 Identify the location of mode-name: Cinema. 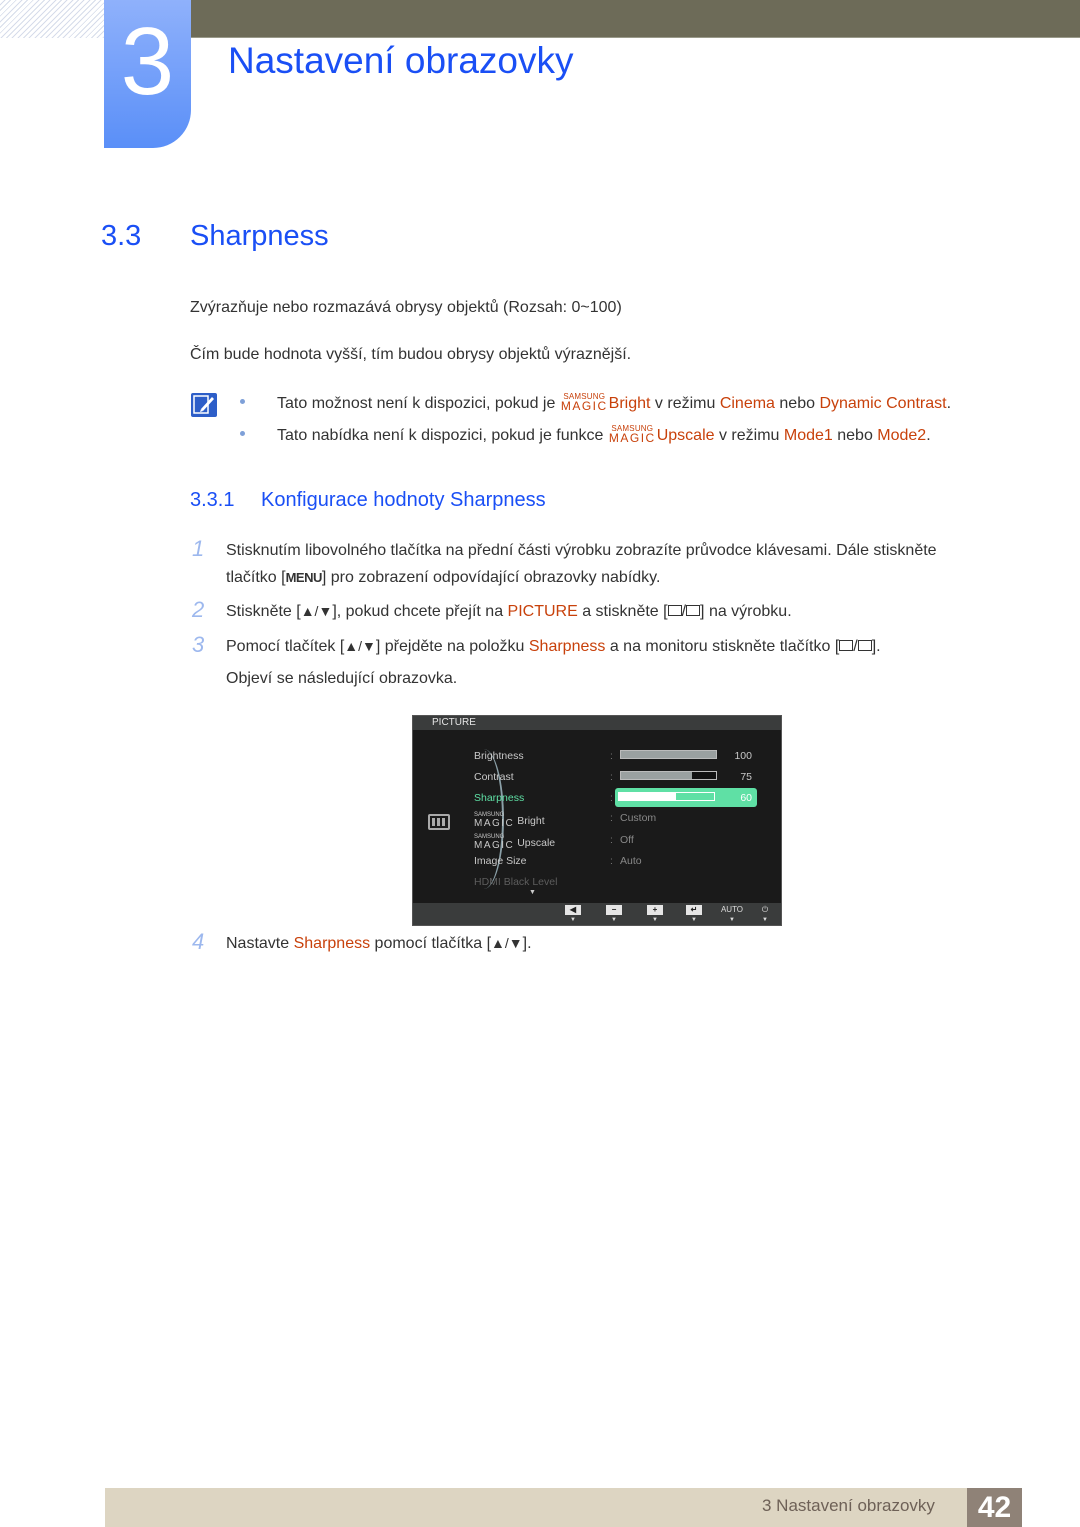
(747, 403).